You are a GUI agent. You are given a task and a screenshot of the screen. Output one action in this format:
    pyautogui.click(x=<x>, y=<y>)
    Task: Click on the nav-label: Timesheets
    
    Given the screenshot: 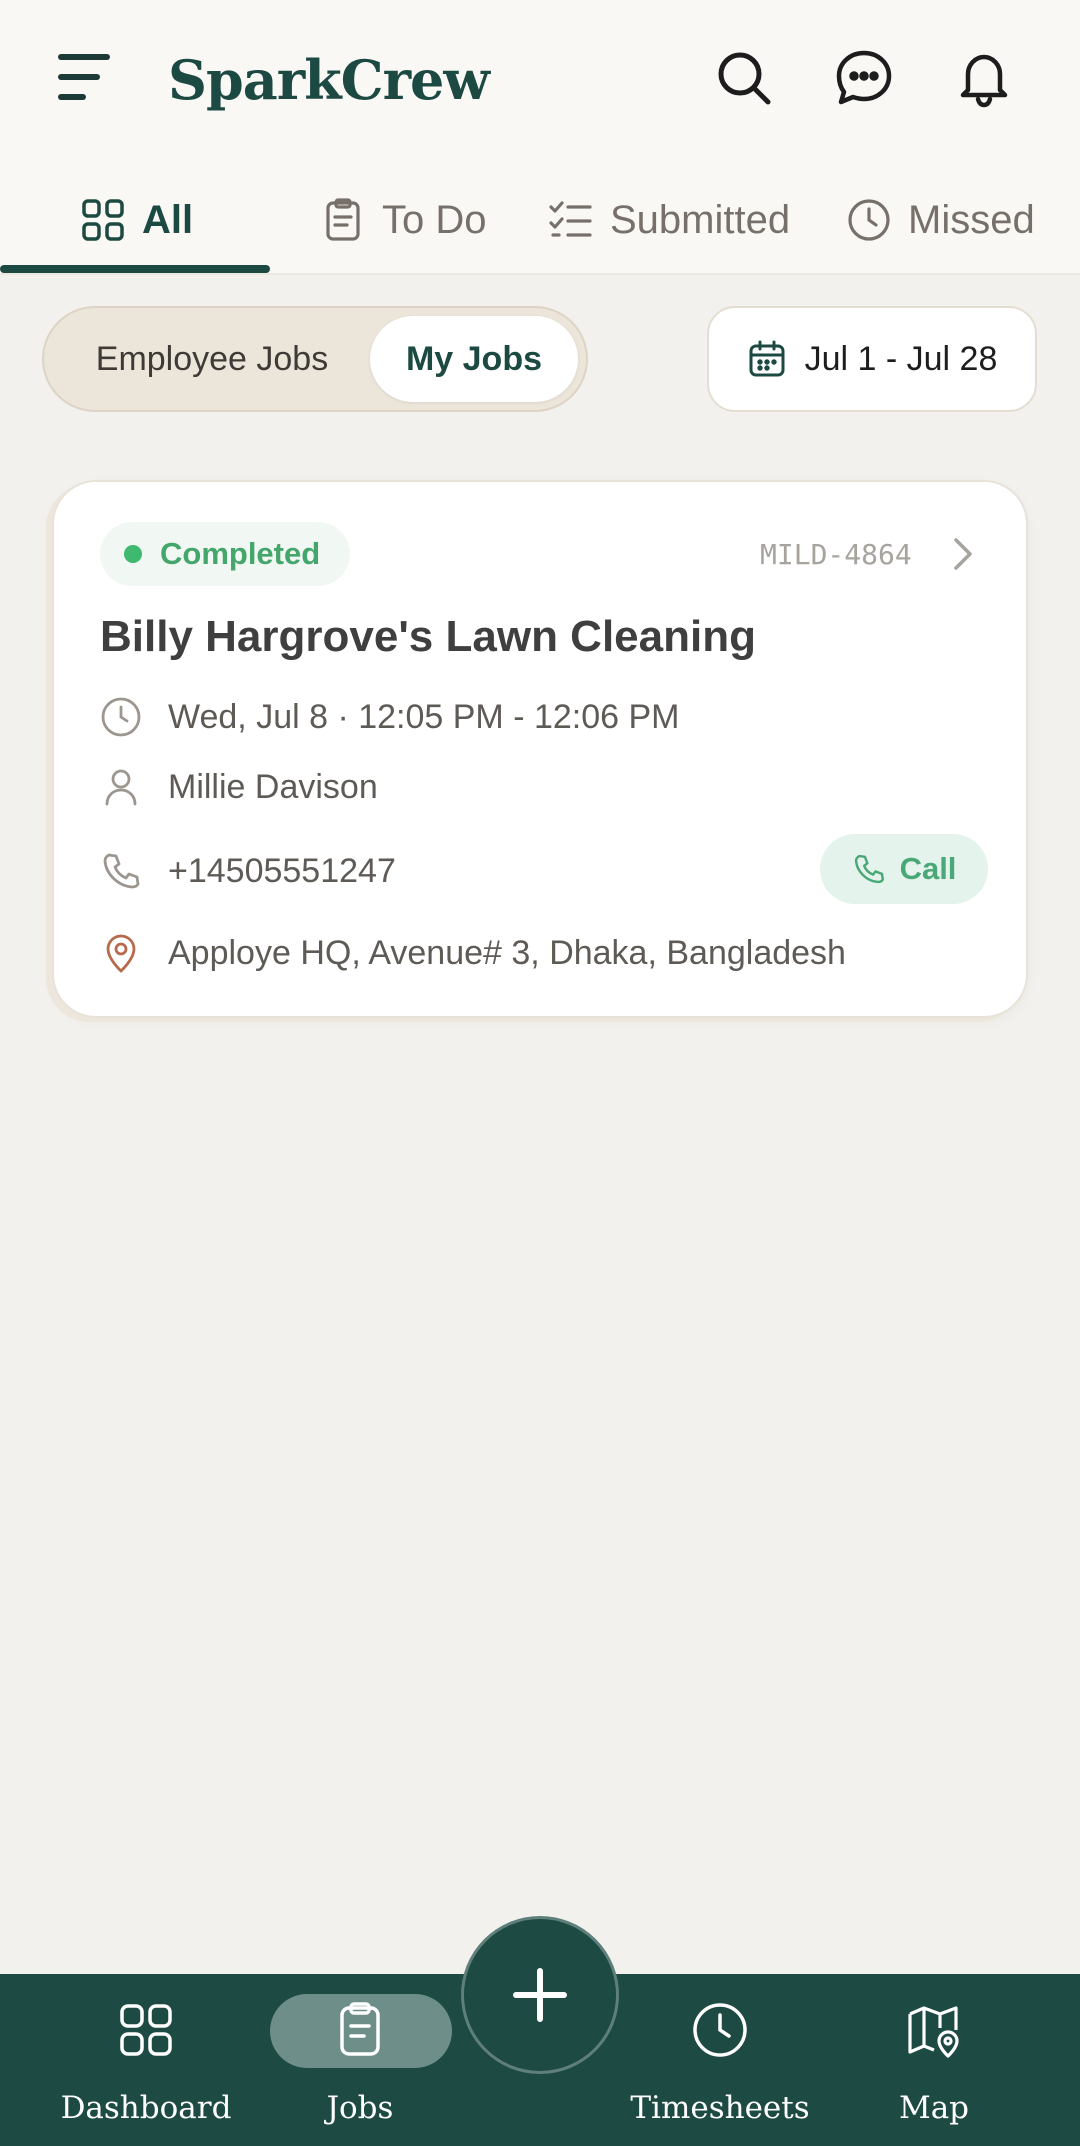 What is the action you would take?
    pyautogui.click(x=720, y=2108)
    